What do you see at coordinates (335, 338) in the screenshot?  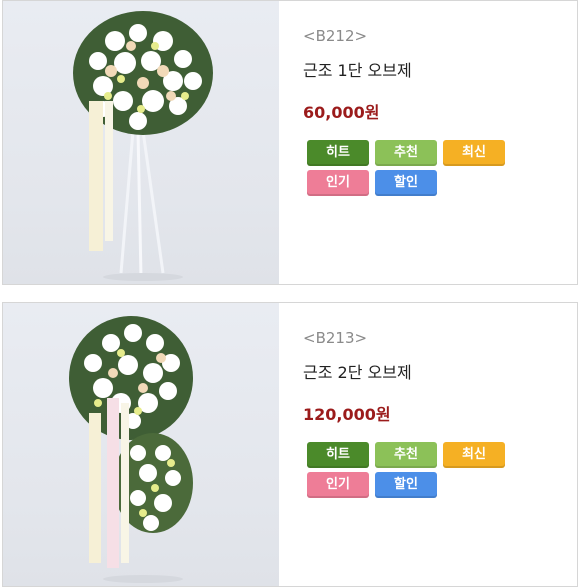 I see `product-code: <B213>` at bounding box center [335, 338].